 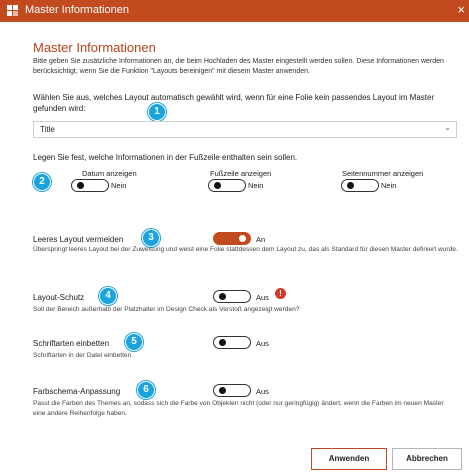 I want to click on color-scheme-toggle, so click(x=232, y=390).